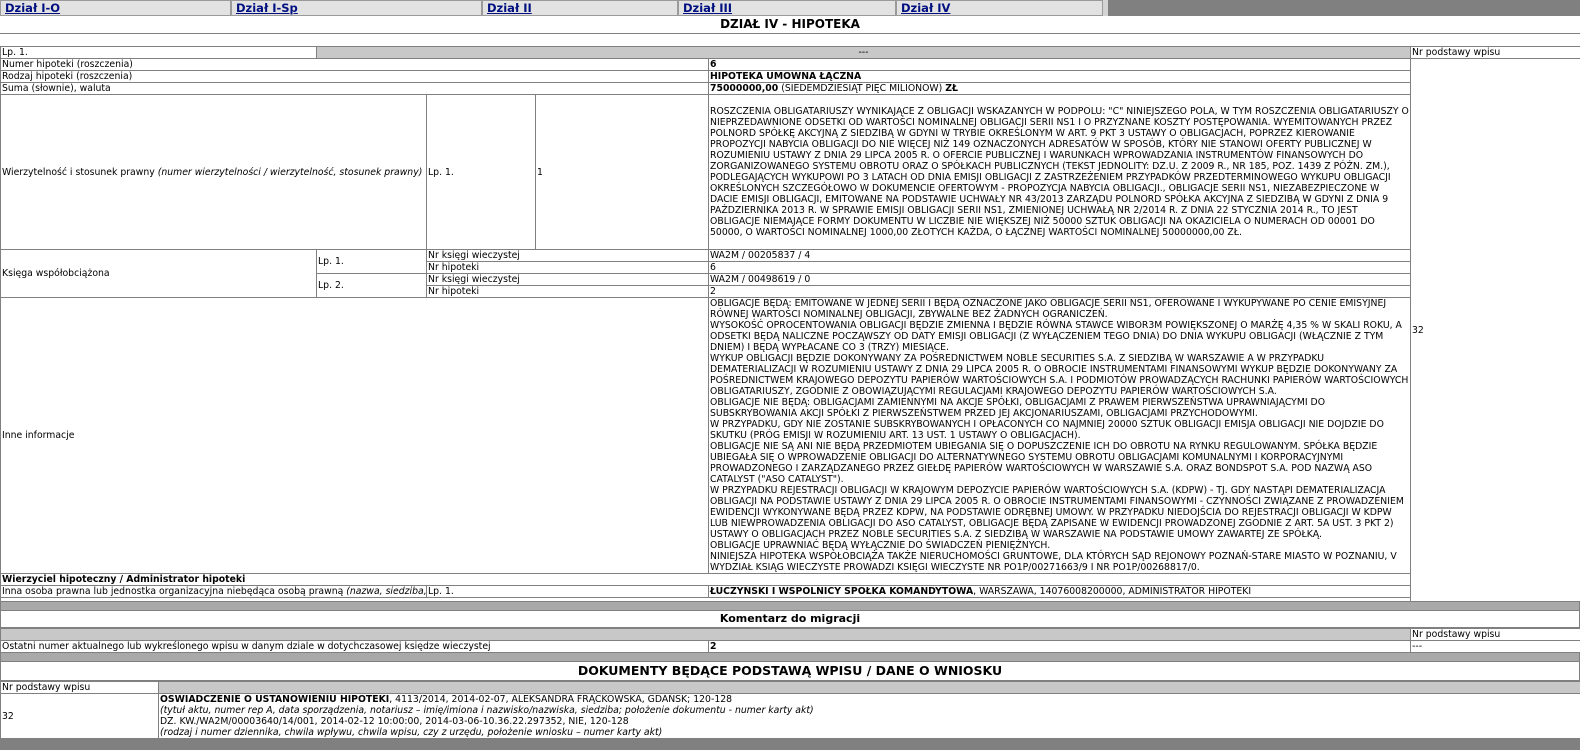  What do you see at coordinates (567, 591) in the screenshot?
I see `other-person-lp: Lp. 1.` at bounding box center [567, 591].